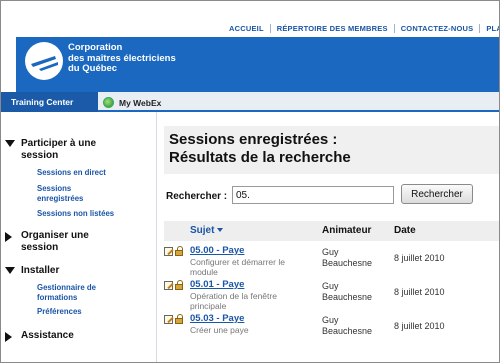 The image size is (500, 363). I want to click on session-description-line: Opération de la fenêtre, so click(233, 296).